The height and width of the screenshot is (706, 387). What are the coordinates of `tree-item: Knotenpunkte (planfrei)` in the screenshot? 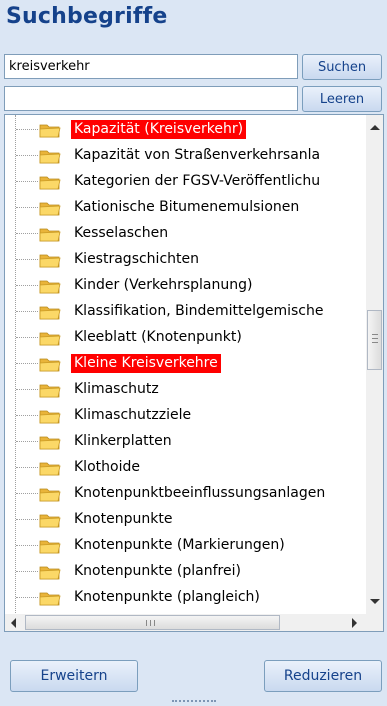 It's located at (185, 571).